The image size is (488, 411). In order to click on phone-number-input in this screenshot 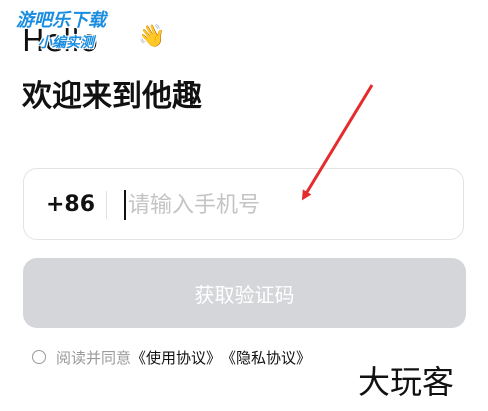, I will do `click(278, 205)`.